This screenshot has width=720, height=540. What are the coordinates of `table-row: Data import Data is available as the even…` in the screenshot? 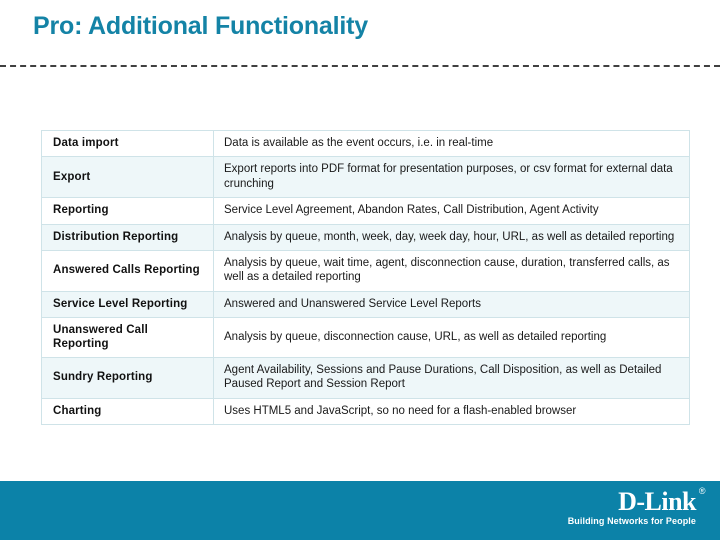 It's located at (365, 143).